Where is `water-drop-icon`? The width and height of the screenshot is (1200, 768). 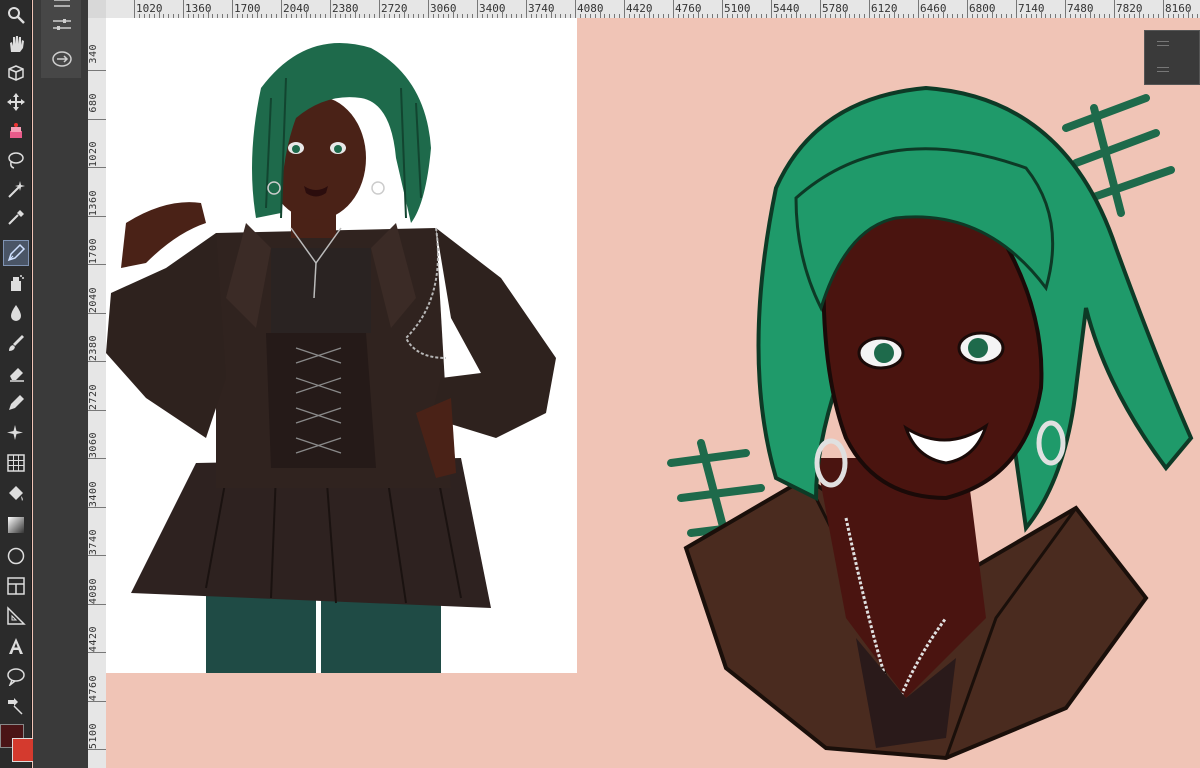
water-drop-icon is located at coordinates (16, 313).